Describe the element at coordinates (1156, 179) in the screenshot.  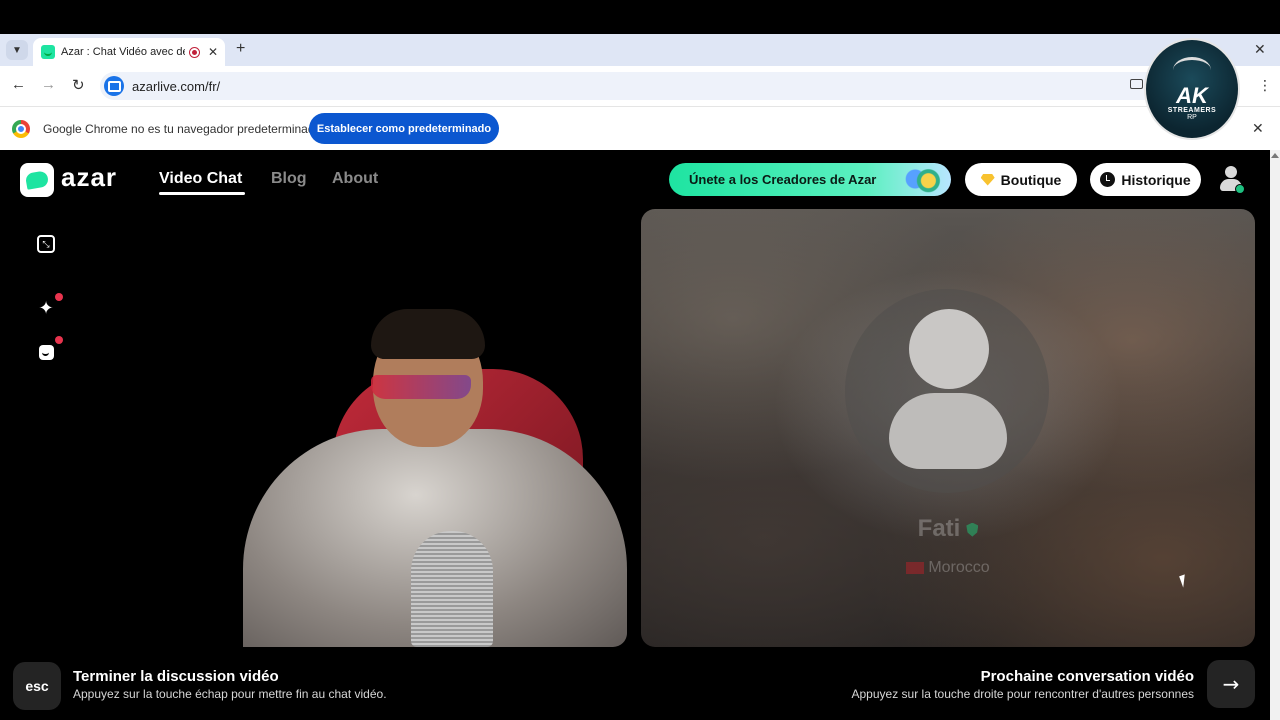
I see `history-label: Historique` at that location.